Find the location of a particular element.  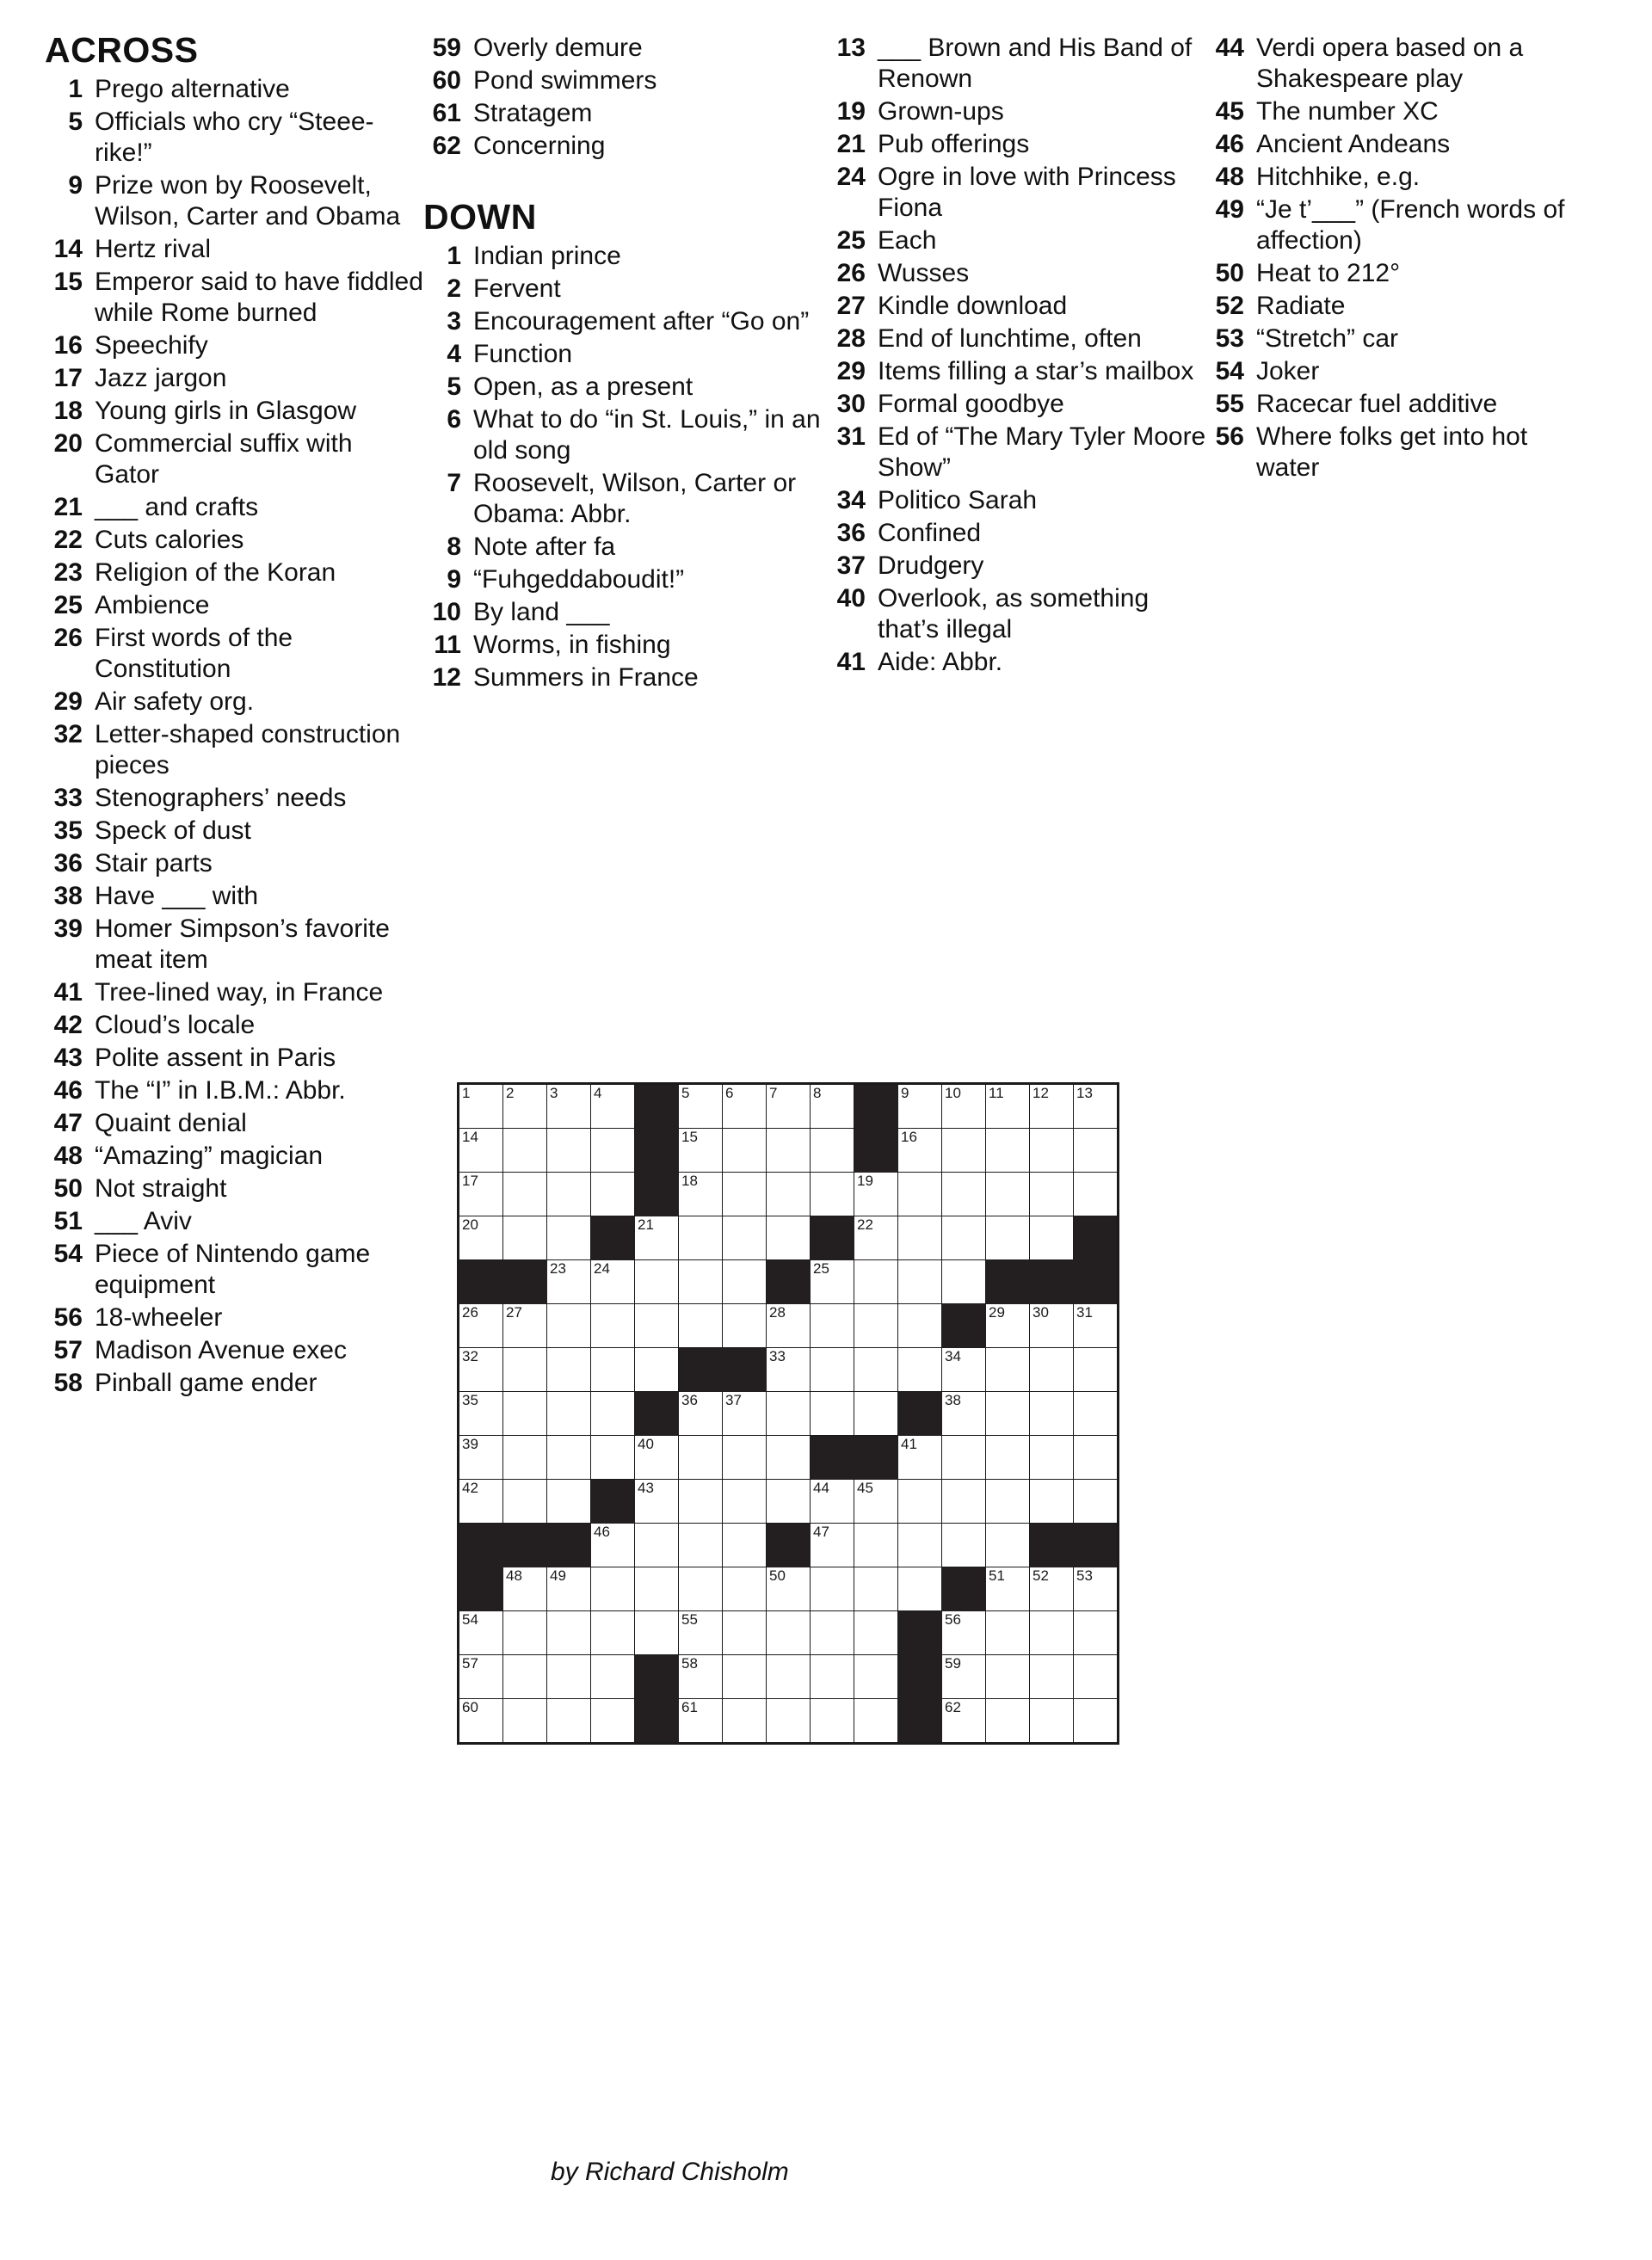

clue-item: 51 ___ Aviv is located at coordinates (234, 1221).